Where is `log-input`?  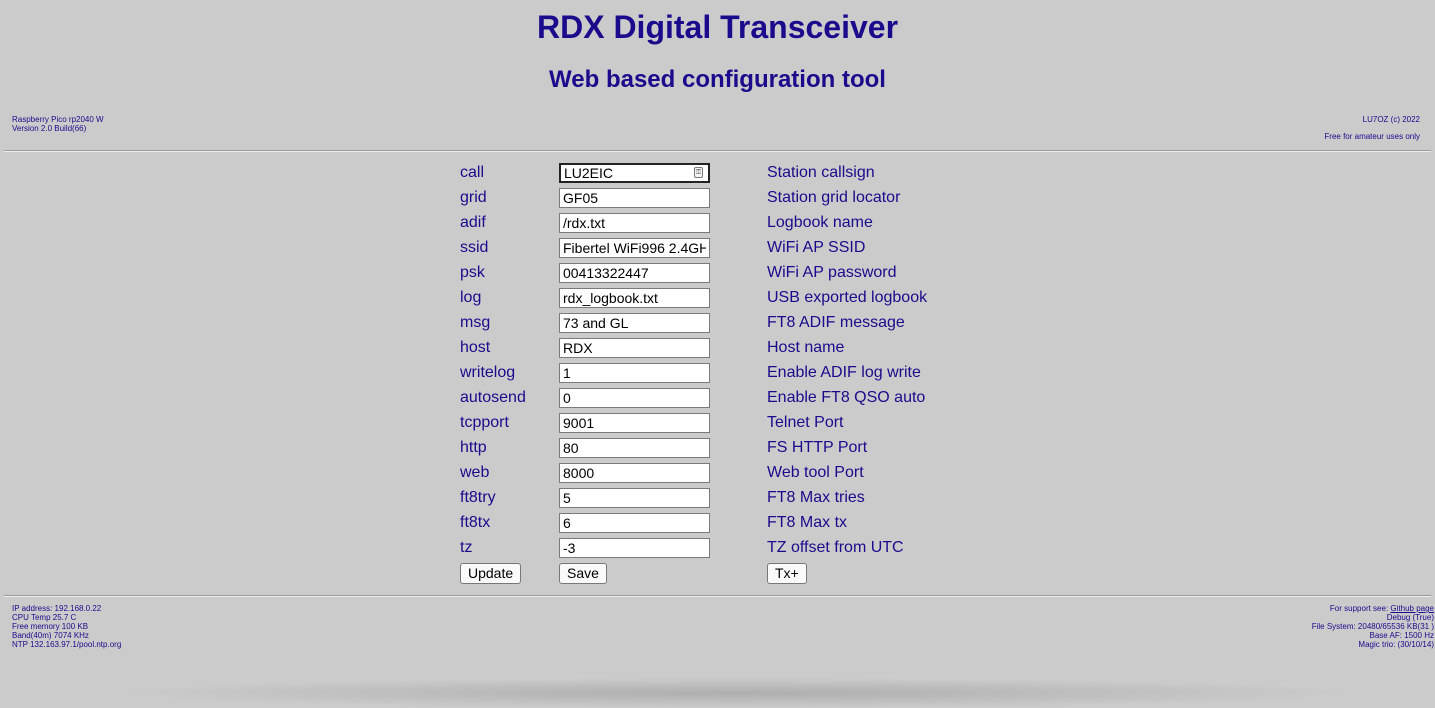
log-input is located at coordinates (634, 298).